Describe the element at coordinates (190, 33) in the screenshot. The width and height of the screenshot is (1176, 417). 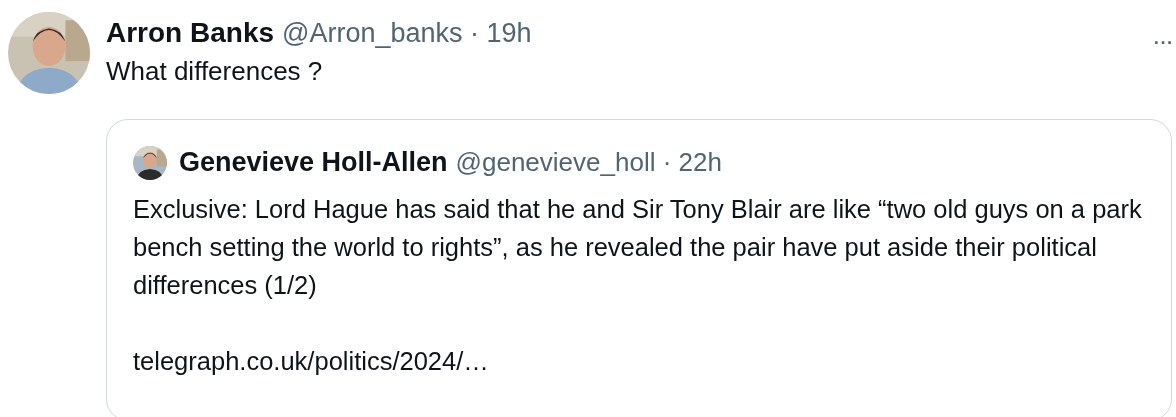
I see `author-name: Arron Banks` at that location.